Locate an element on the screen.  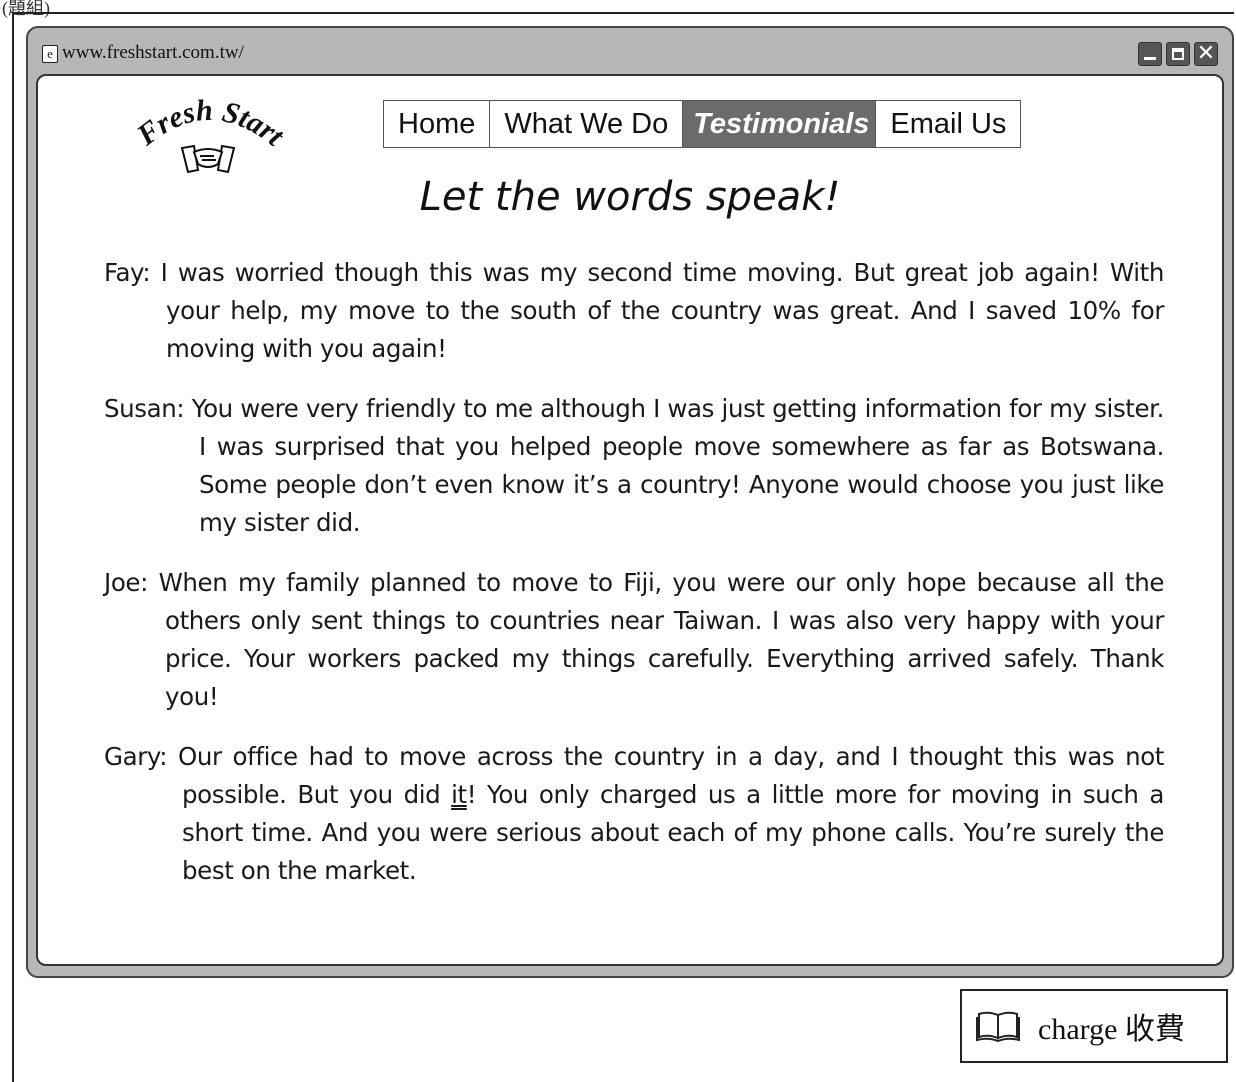
nav-home: Home is located at coordinates (437, 124).